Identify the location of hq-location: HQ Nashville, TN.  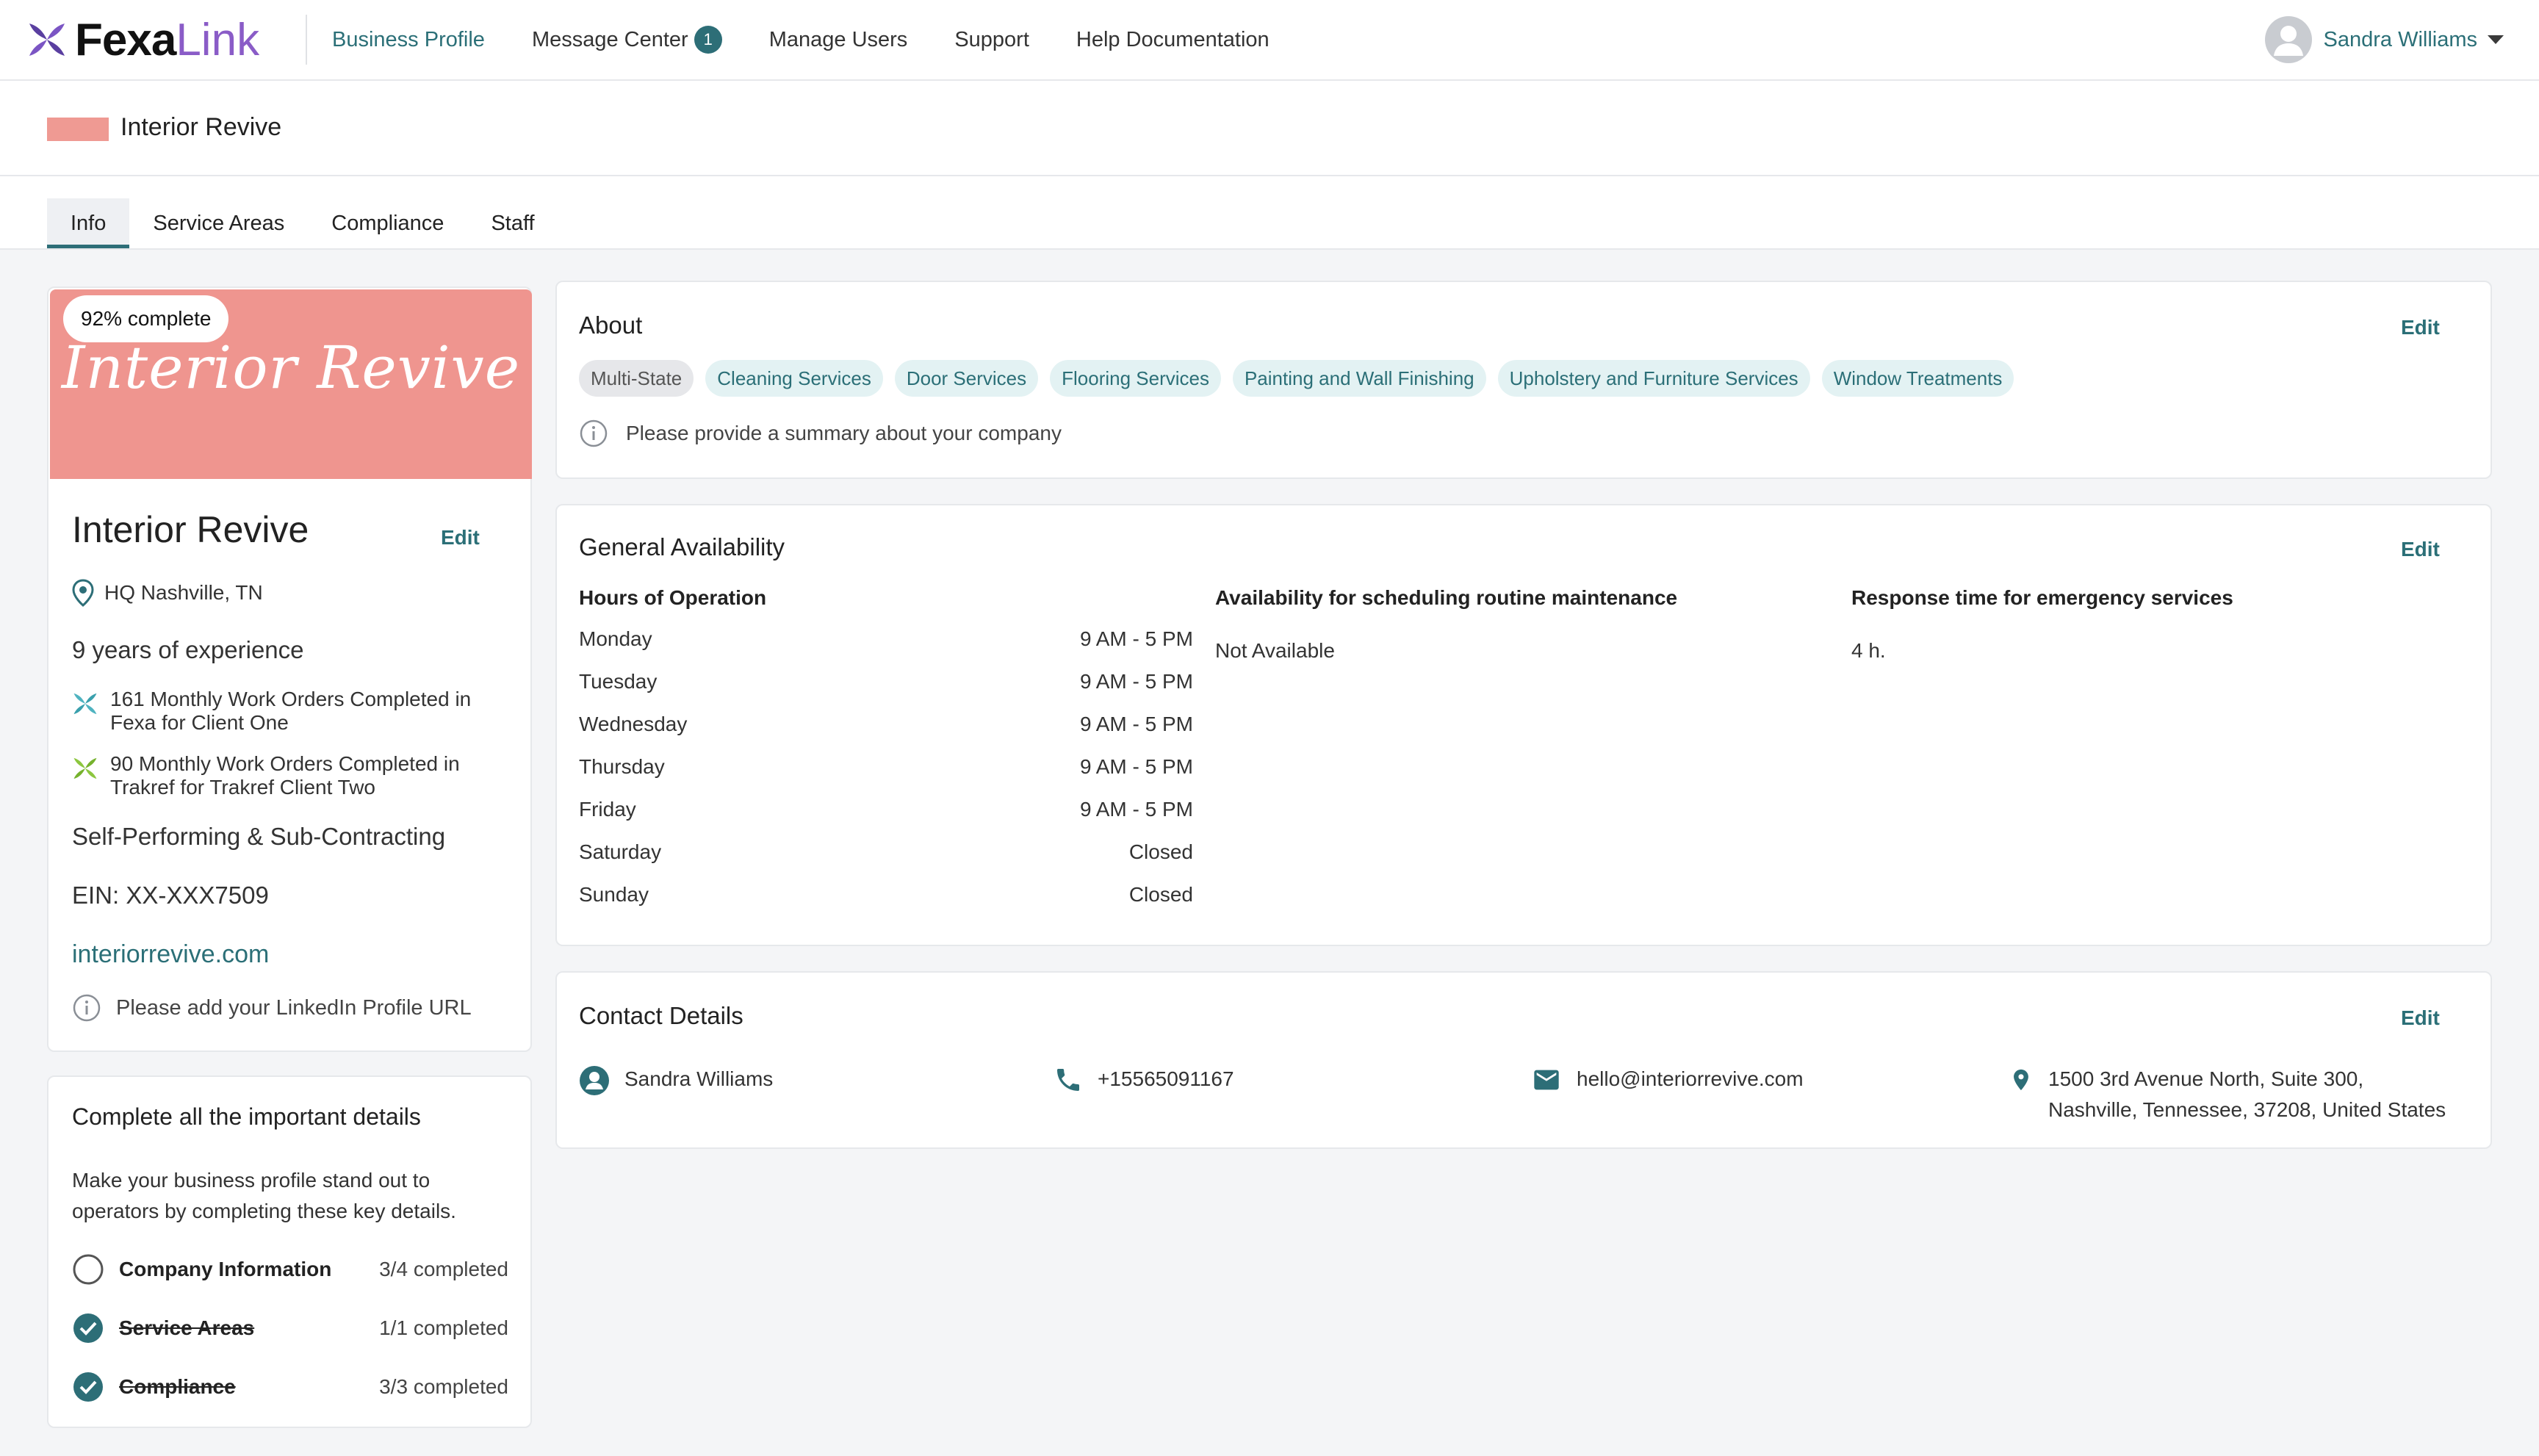
(167, 593).